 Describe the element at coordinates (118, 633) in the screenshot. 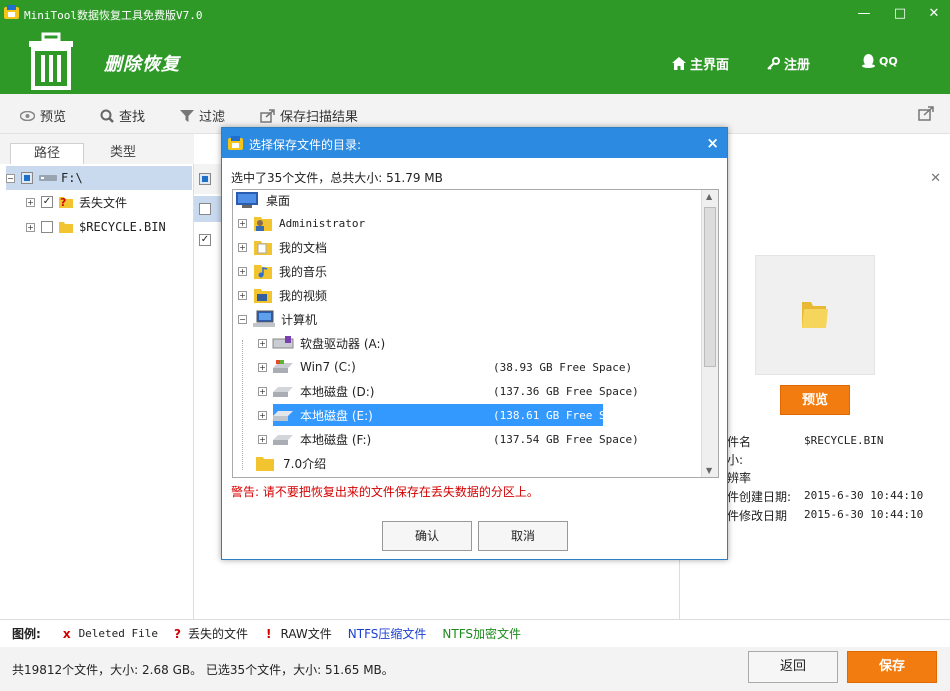

I see `legend-deleted: Deleted File` at that location.